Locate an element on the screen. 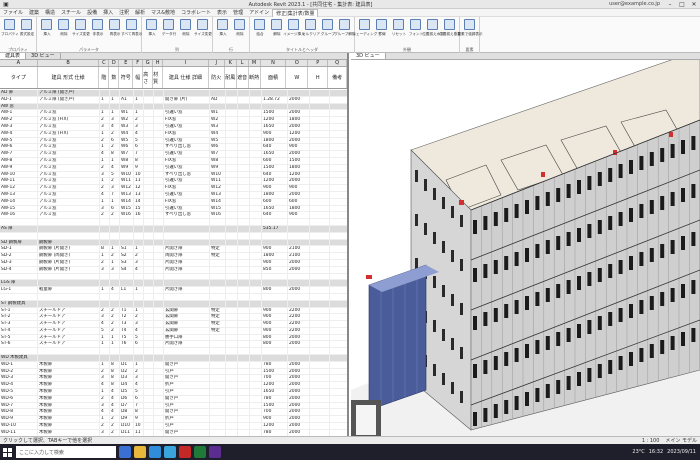 The width and height of the screenshot is (700, 460). group-header-row: SD 鋼製扉 鋼製扉 is located at coordinates (173, 243).